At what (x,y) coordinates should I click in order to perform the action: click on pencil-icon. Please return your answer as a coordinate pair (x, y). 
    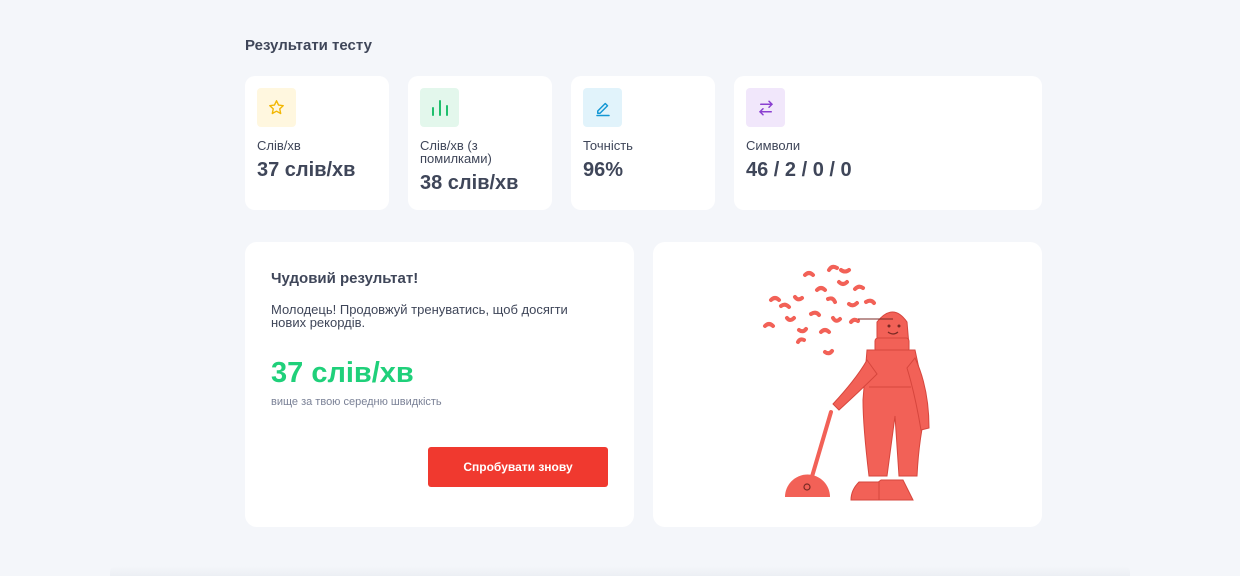
    Looking at the image, I should click on (602, 107).